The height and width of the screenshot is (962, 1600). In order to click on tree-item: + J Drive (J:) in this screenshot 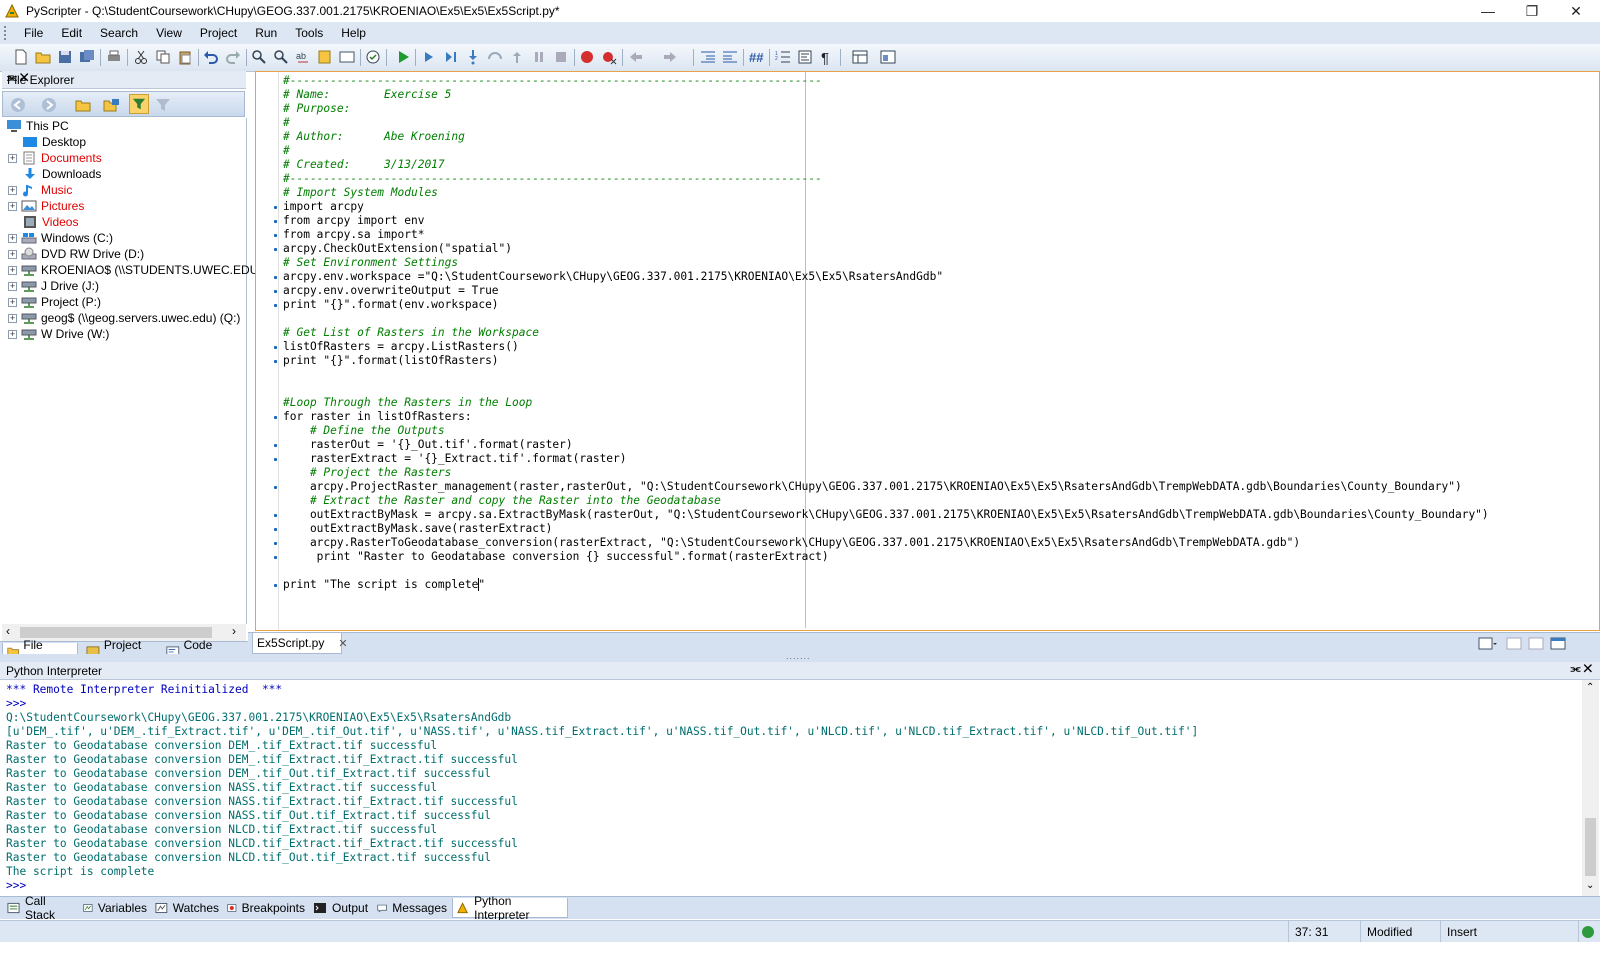, I will do `click(53, 286)`.